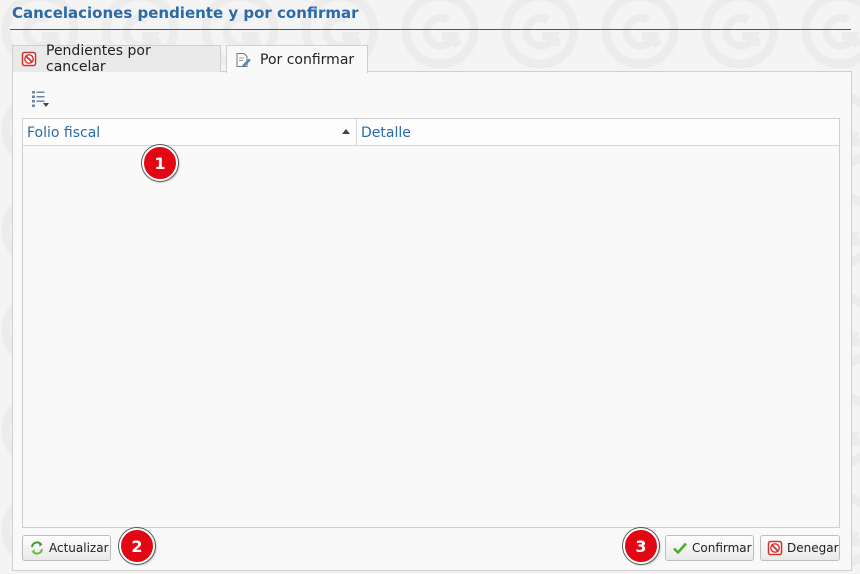  I want to click on refresh-button: Actualizar, so click(66, 548).